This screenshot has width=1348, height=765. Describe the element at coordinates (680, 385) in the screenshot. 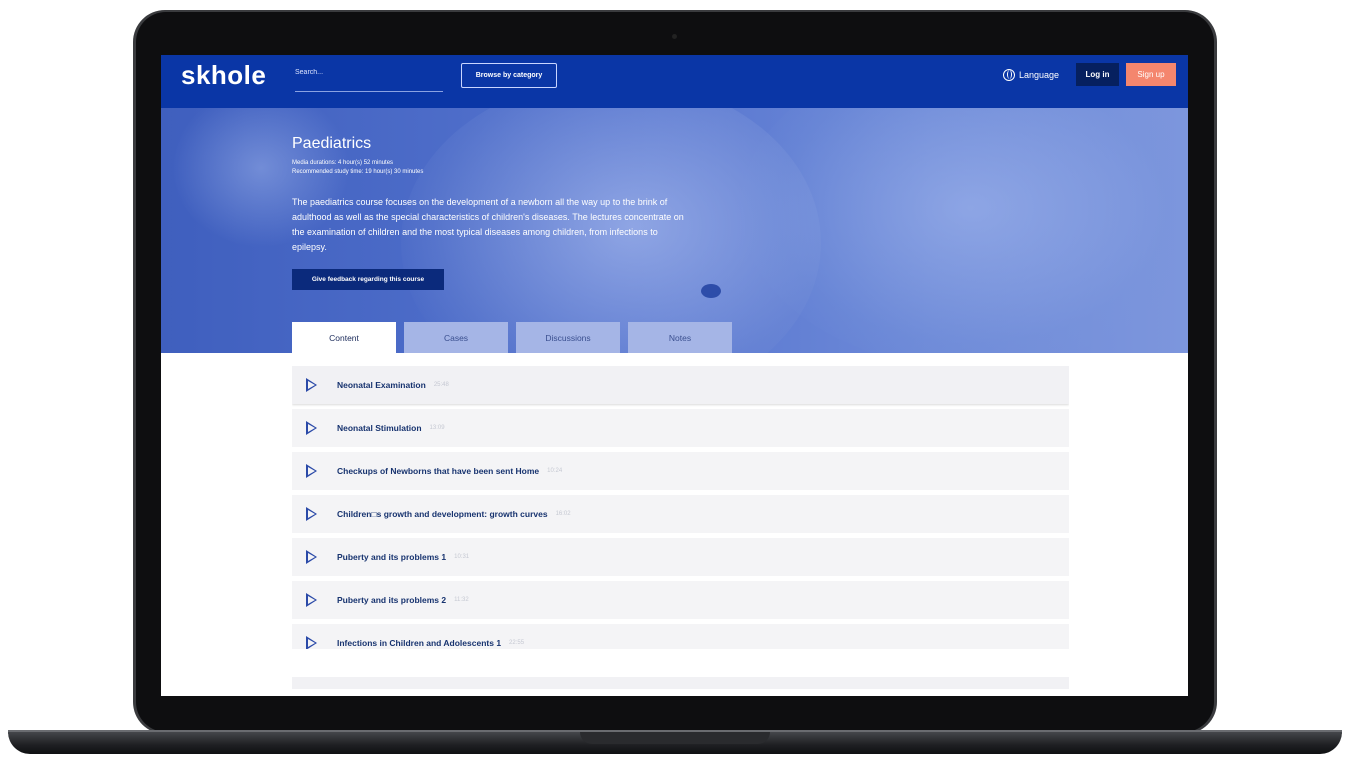

I see `lesson-row: Neonatal Examination 25:48` at that location.